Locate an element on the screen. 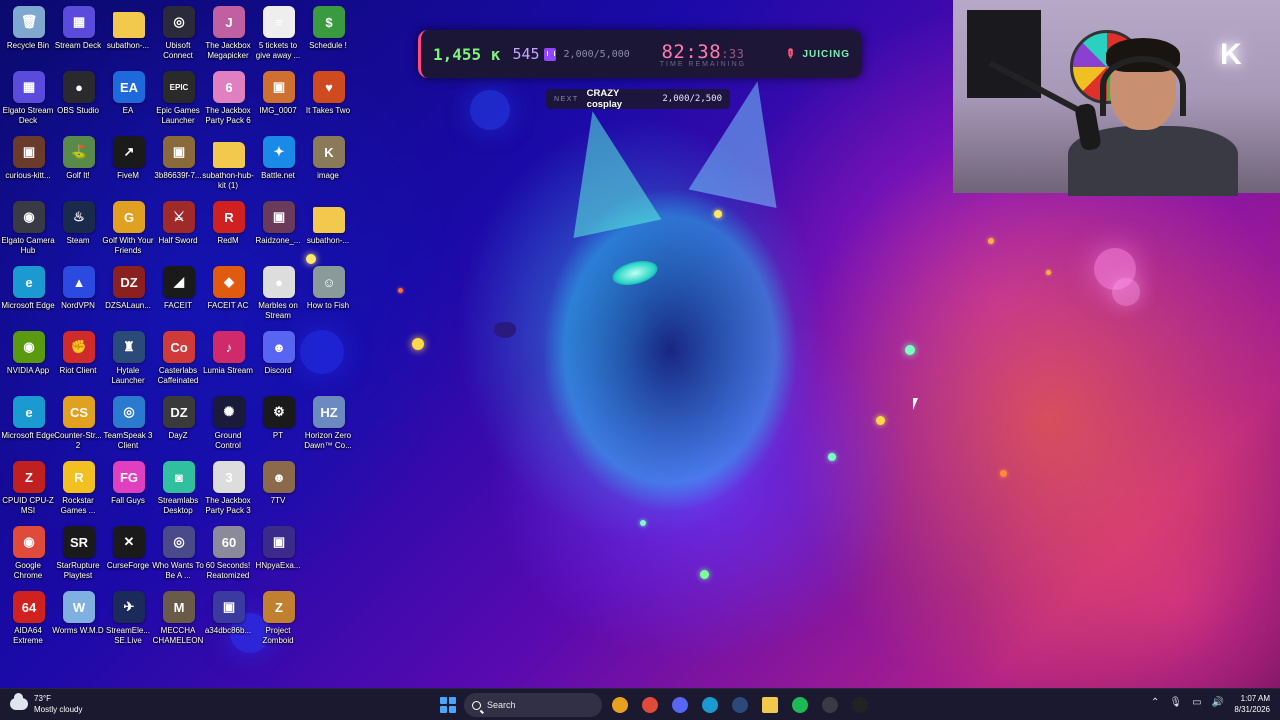  taskbar-apps: Search is located at coordinates (655, 705).